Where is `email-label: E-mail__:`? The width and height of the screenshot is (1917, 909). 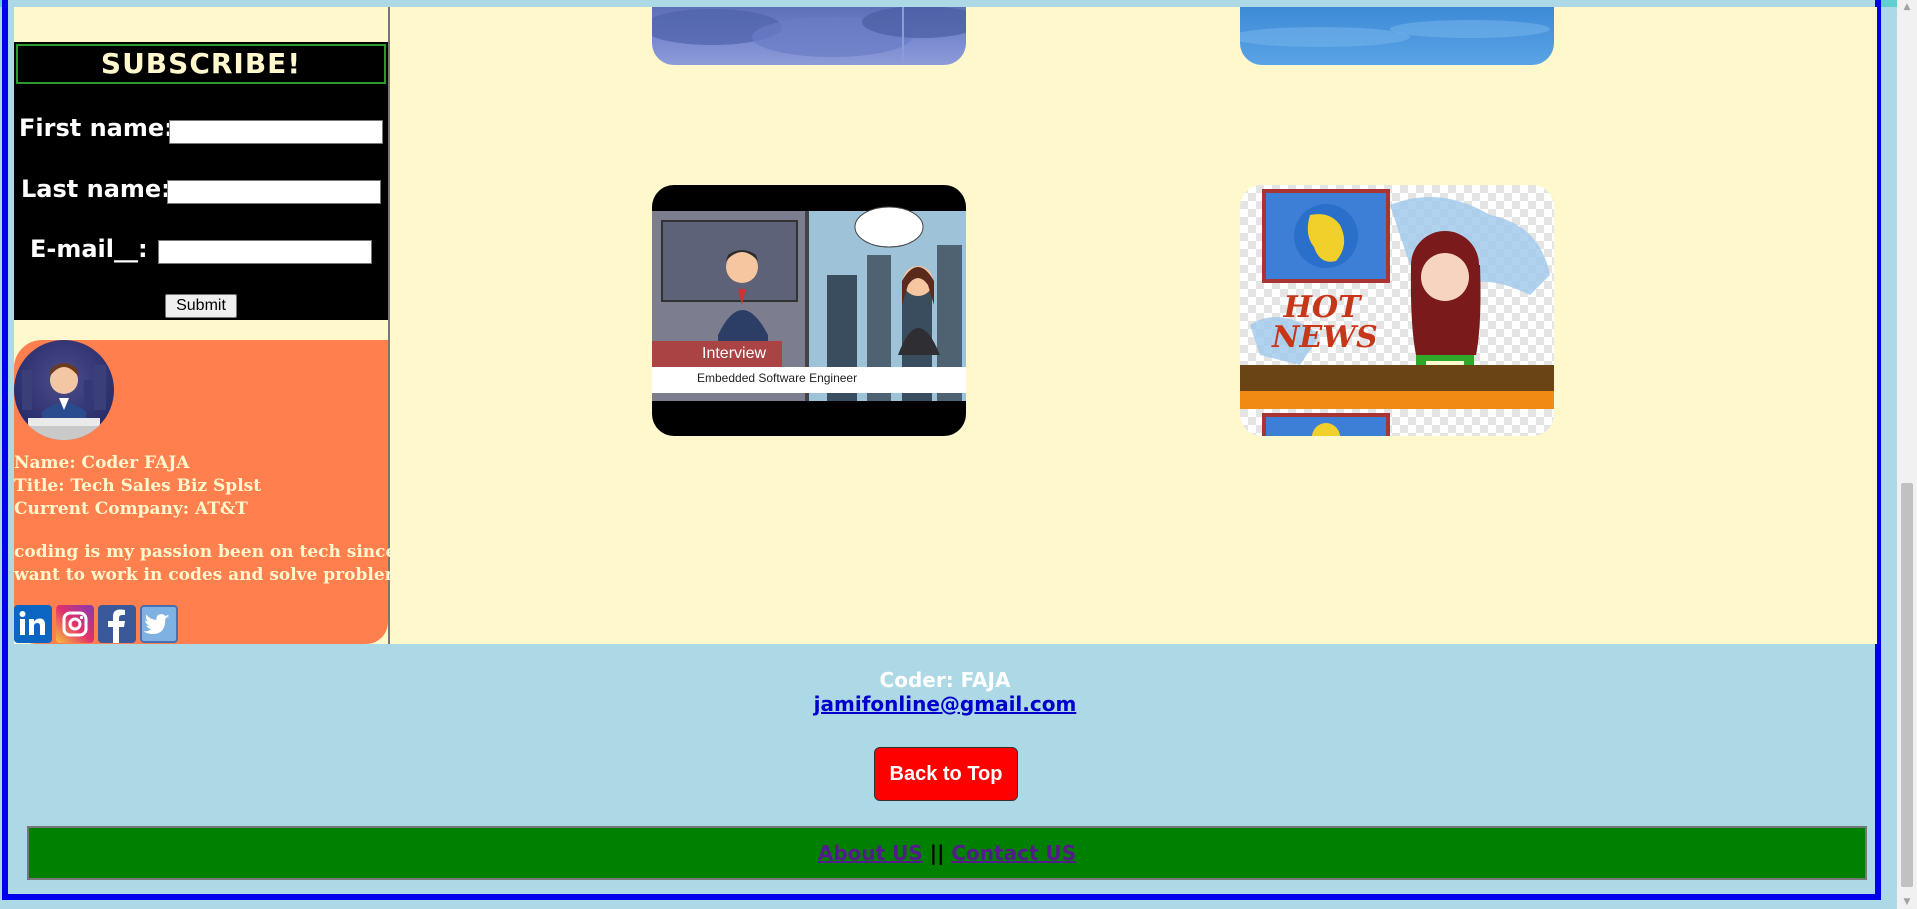 email-label: E-mail__: is located at coordinates (89, 249).